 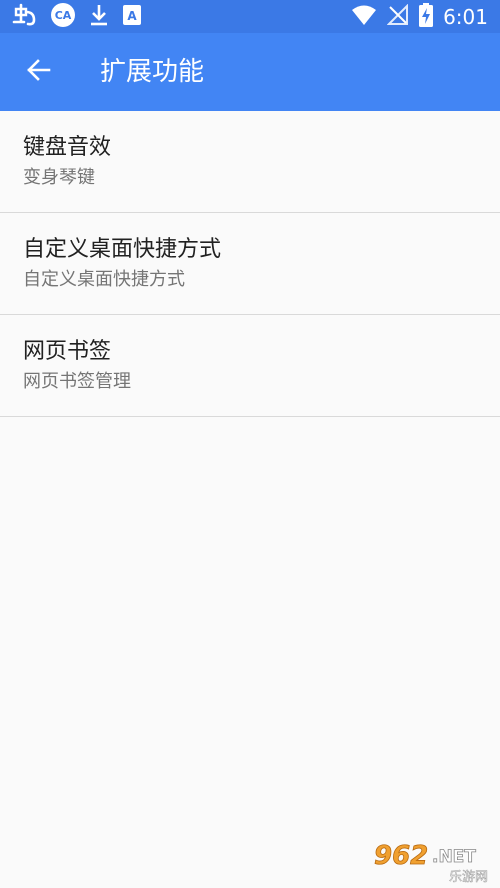 I want to click on list-item-title: 自定义桌面快捷方式, so click(x=122, y=249).